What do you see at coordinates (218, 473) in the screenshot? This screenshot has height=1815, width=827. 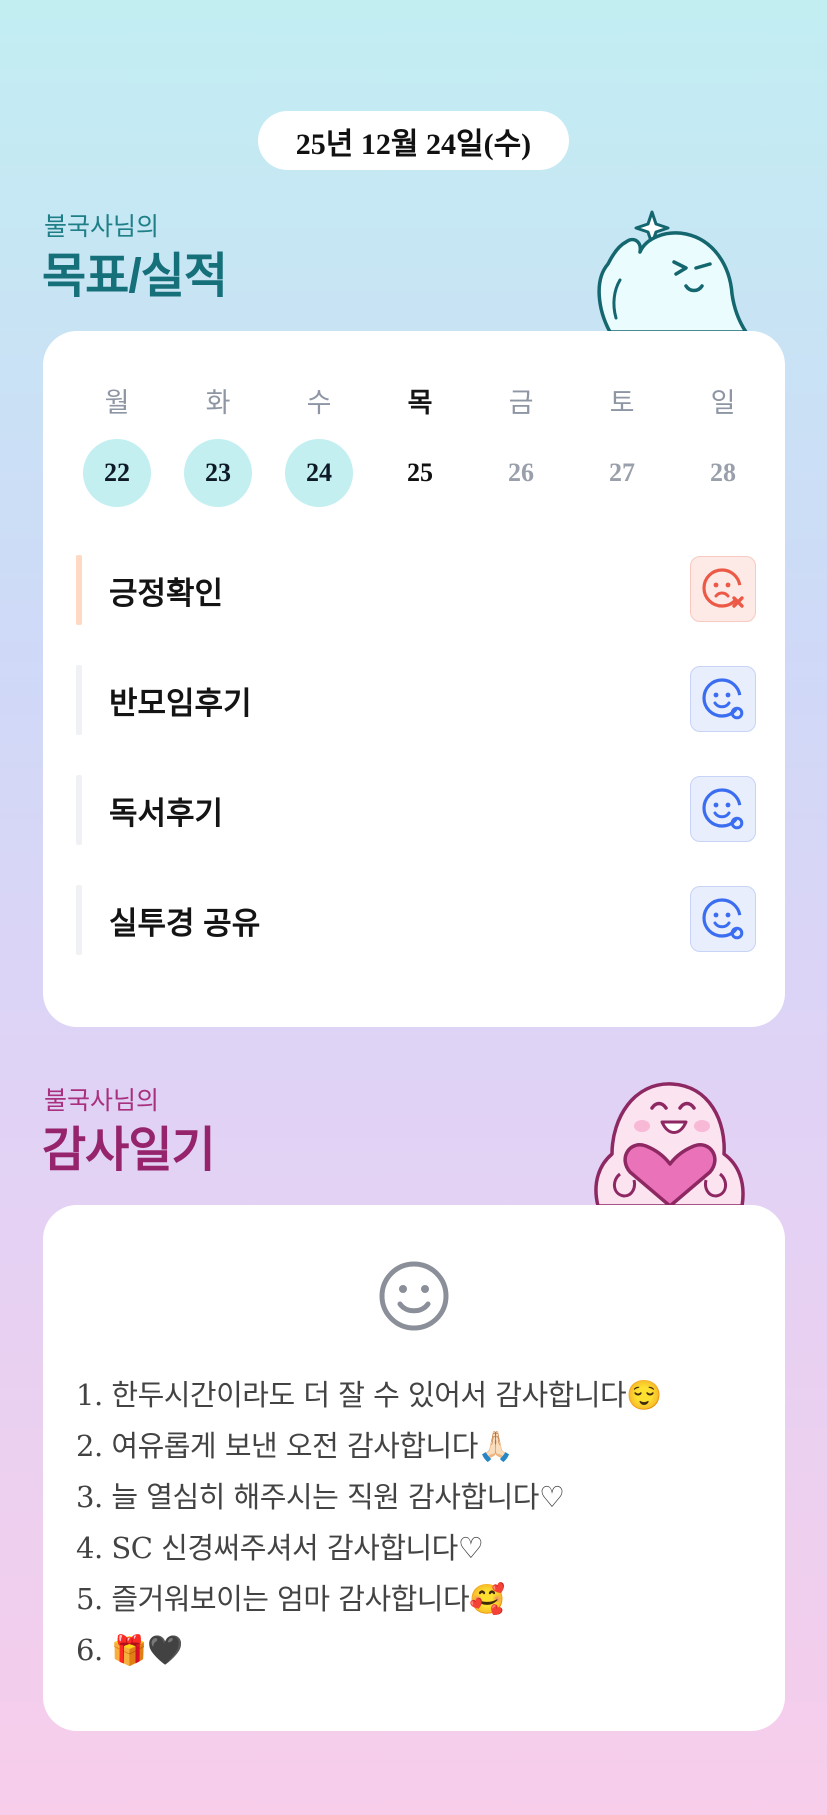 I see `date-cell-23: 23` at bounding box center [218, 473].